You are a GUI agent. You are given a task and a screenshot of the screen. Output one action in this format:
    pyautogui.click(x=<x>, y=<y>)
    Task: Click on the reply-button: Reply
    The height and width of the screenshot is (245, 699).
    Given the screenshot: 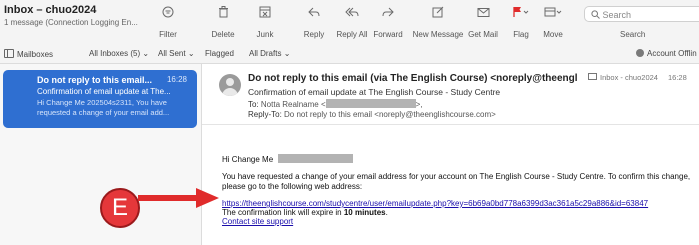 What is the action you would take?
    pyautogui.click(x=314, y=21)
    